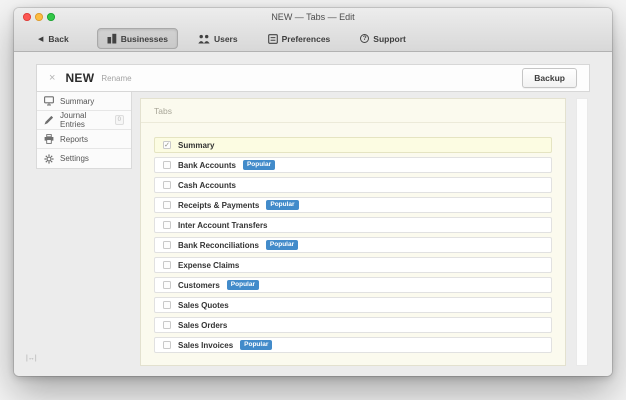 Image resolution: width=626 pixels, height=400 pixels. I want to click on tab-row-label: Inter Account Transfers, so click(223, 225).